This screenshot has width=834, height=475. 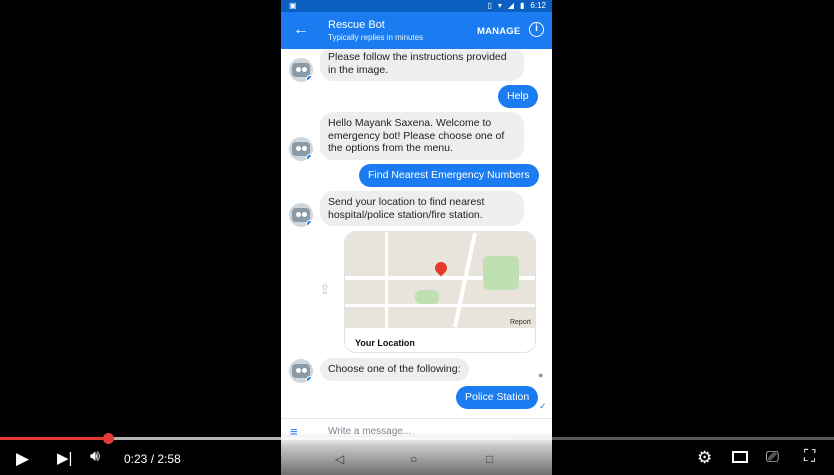 What do you see at coordinates (416, 6) in the screenshot?
I see `status-bar: ▣ ▯ ▾ ◢ ▮ 6:12` at bounding box center [416, 6].